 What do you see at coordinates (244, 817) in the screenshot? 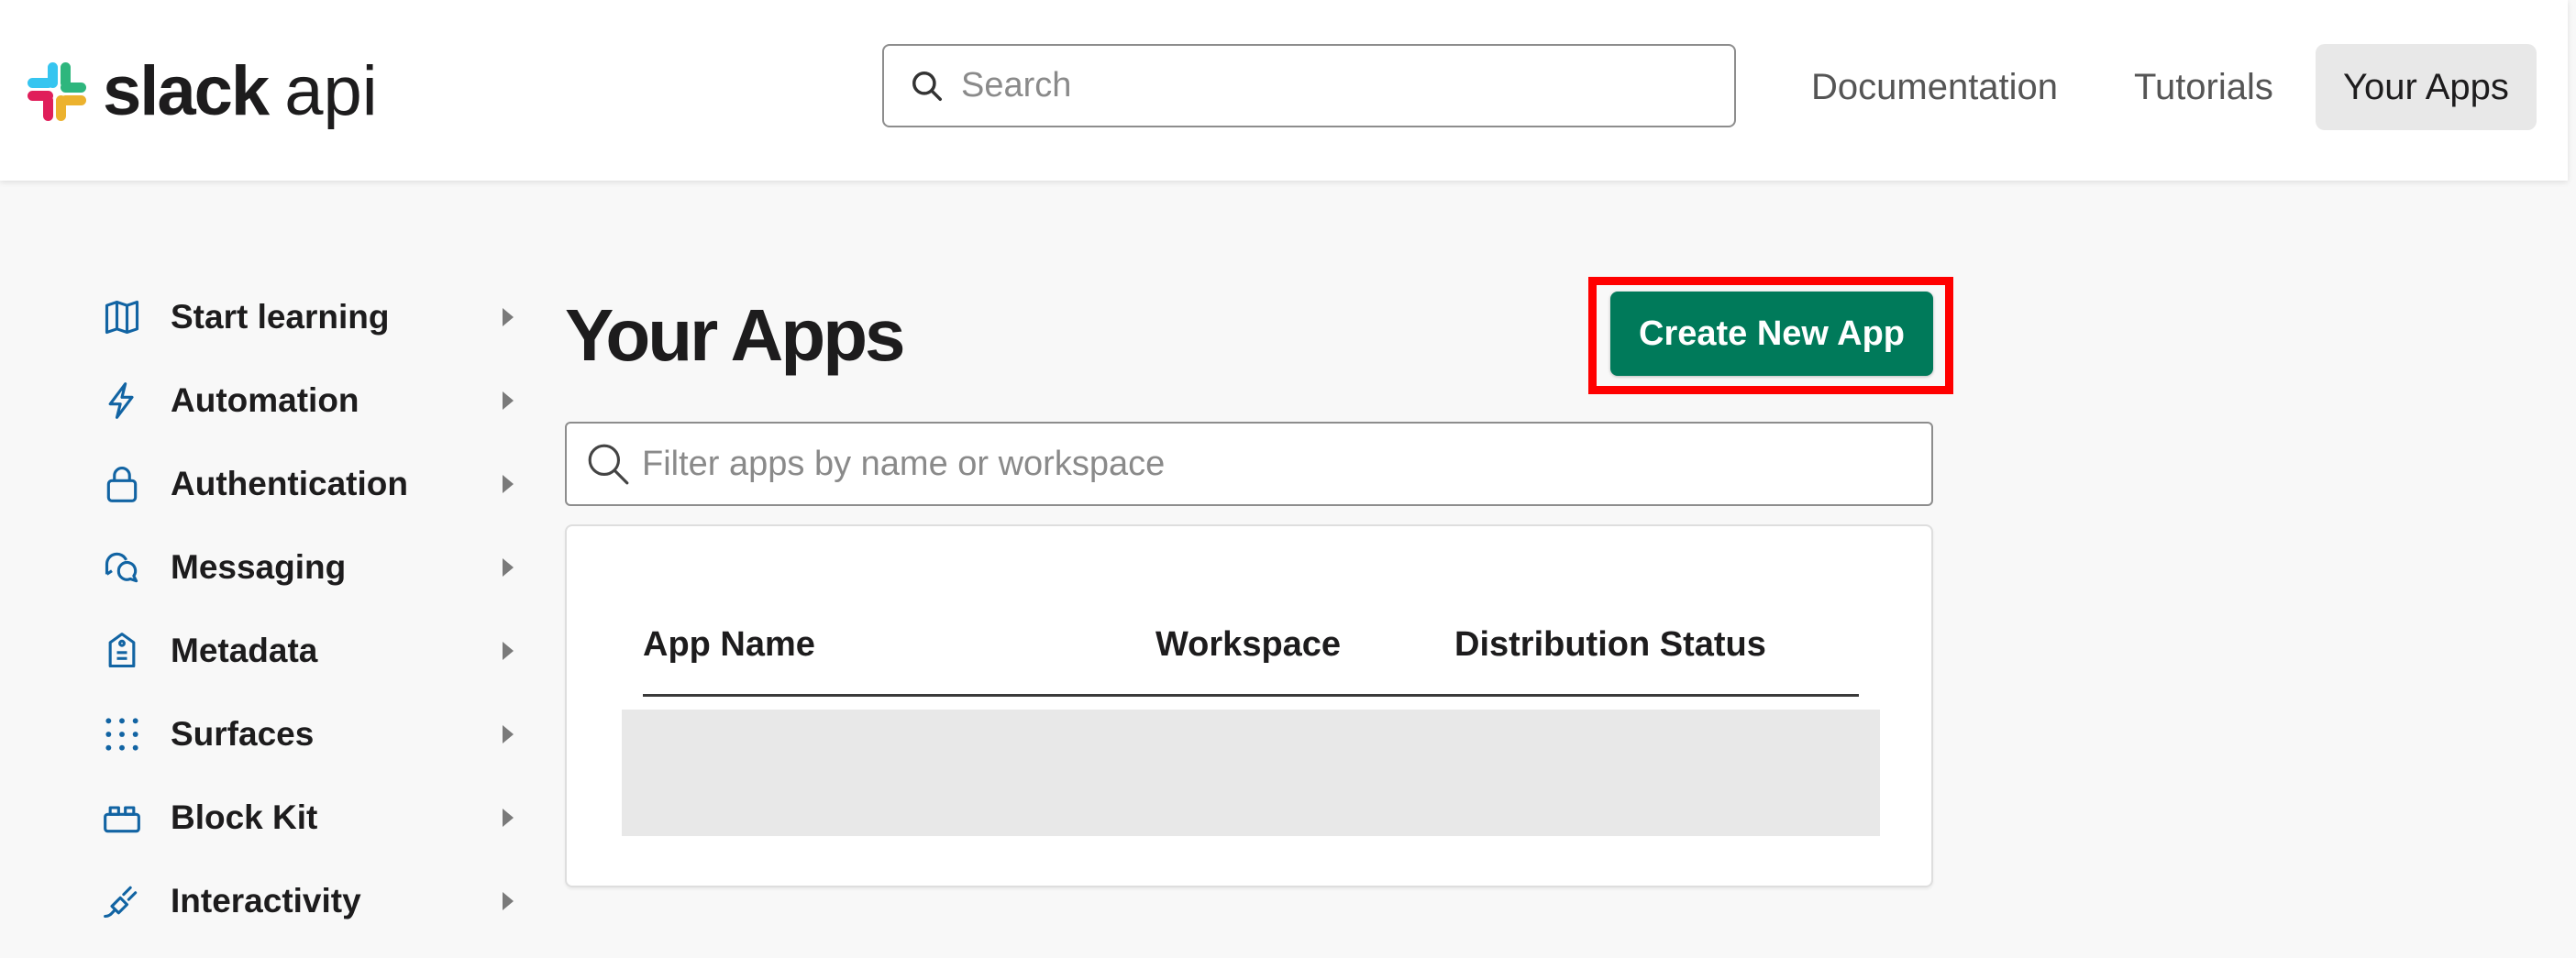
I see `sidebar-item-label: Block Kit` at bounding box center [244, 817].